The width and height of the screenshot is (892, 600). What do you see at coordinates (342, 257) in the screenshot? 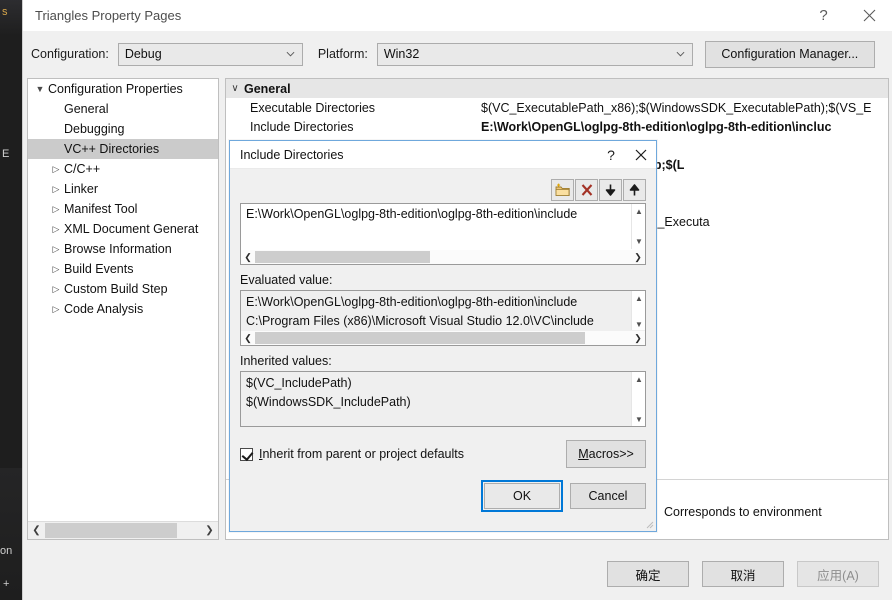
I see `editlist-scroll-thumb` at bounding box center [342, 257].